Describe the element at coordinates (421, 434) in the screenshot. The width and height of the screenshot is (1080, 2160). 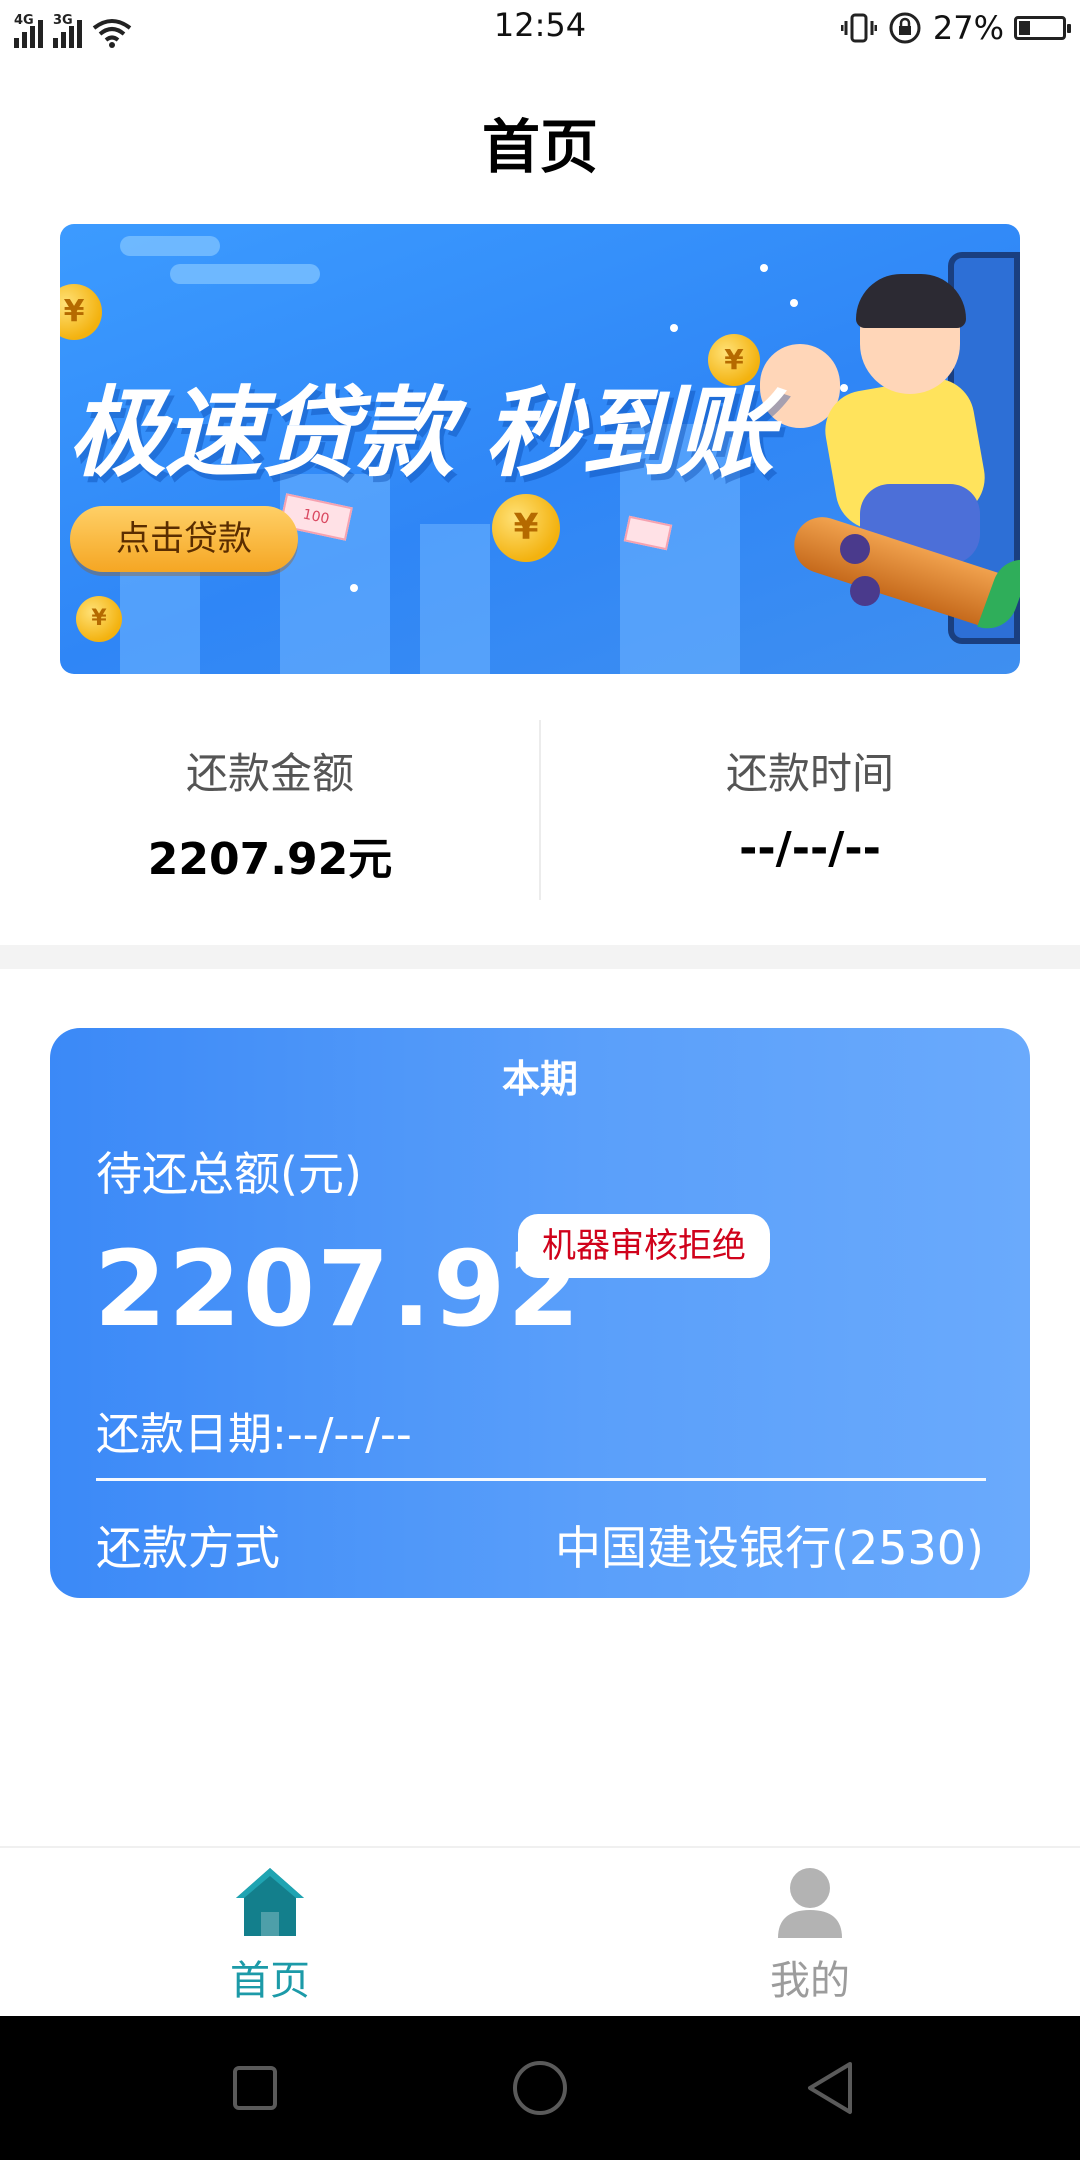
I see `banner-headline: 极速贷款 秒到账` at that location.